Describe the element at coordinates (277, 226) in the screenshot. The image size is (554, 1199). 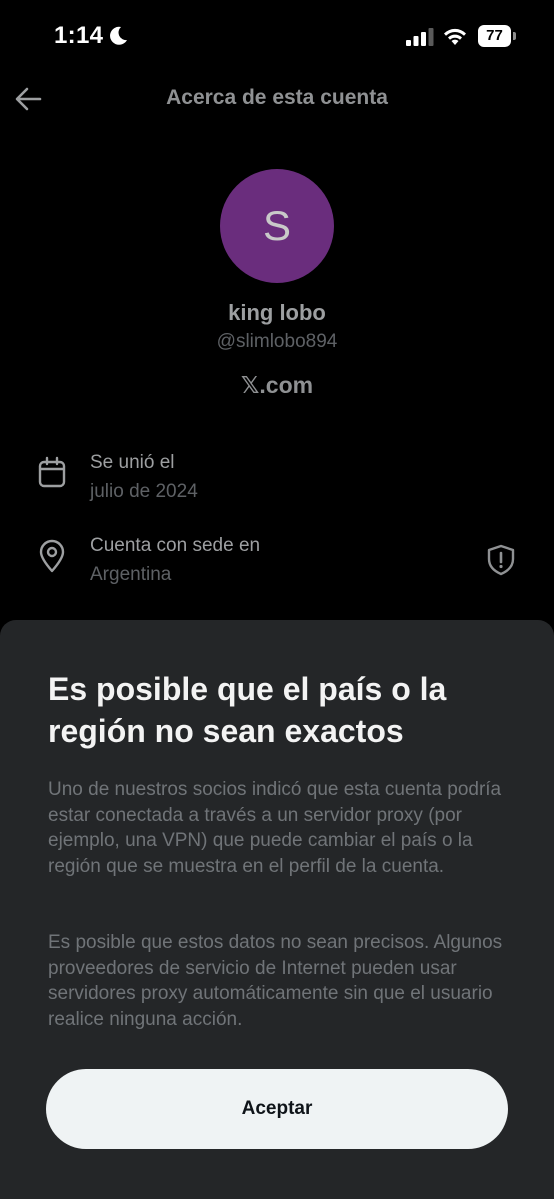
I see `avatar: S` at that location.